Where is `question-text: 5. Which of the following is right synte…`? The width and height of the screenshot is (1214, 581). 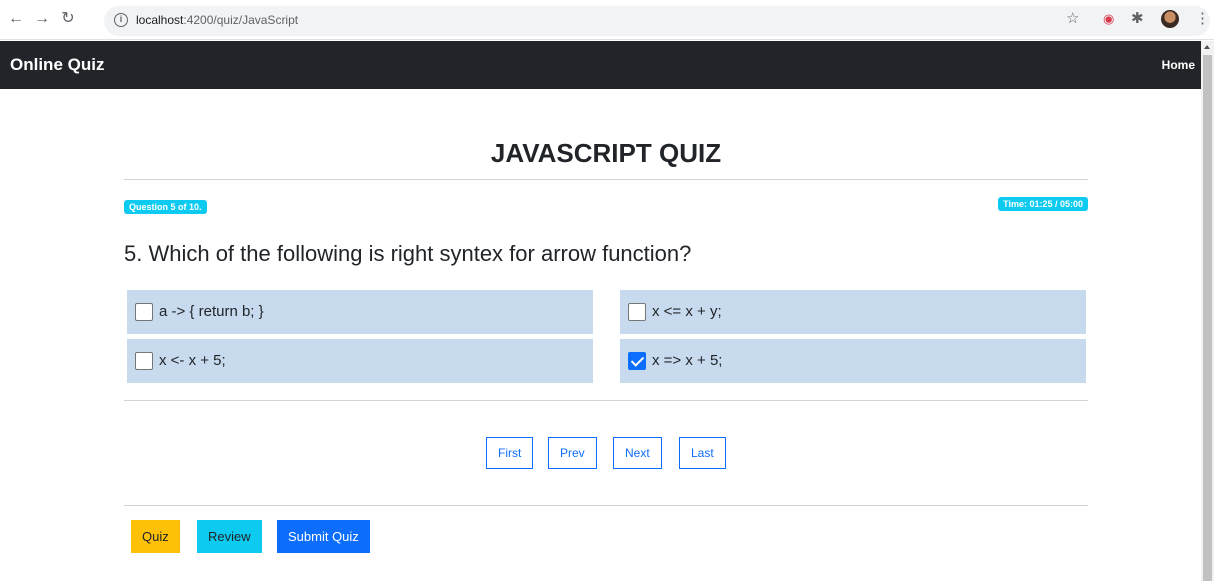
question-text: 5. Which of the following is right synte… is located at coordinates (408, 253).